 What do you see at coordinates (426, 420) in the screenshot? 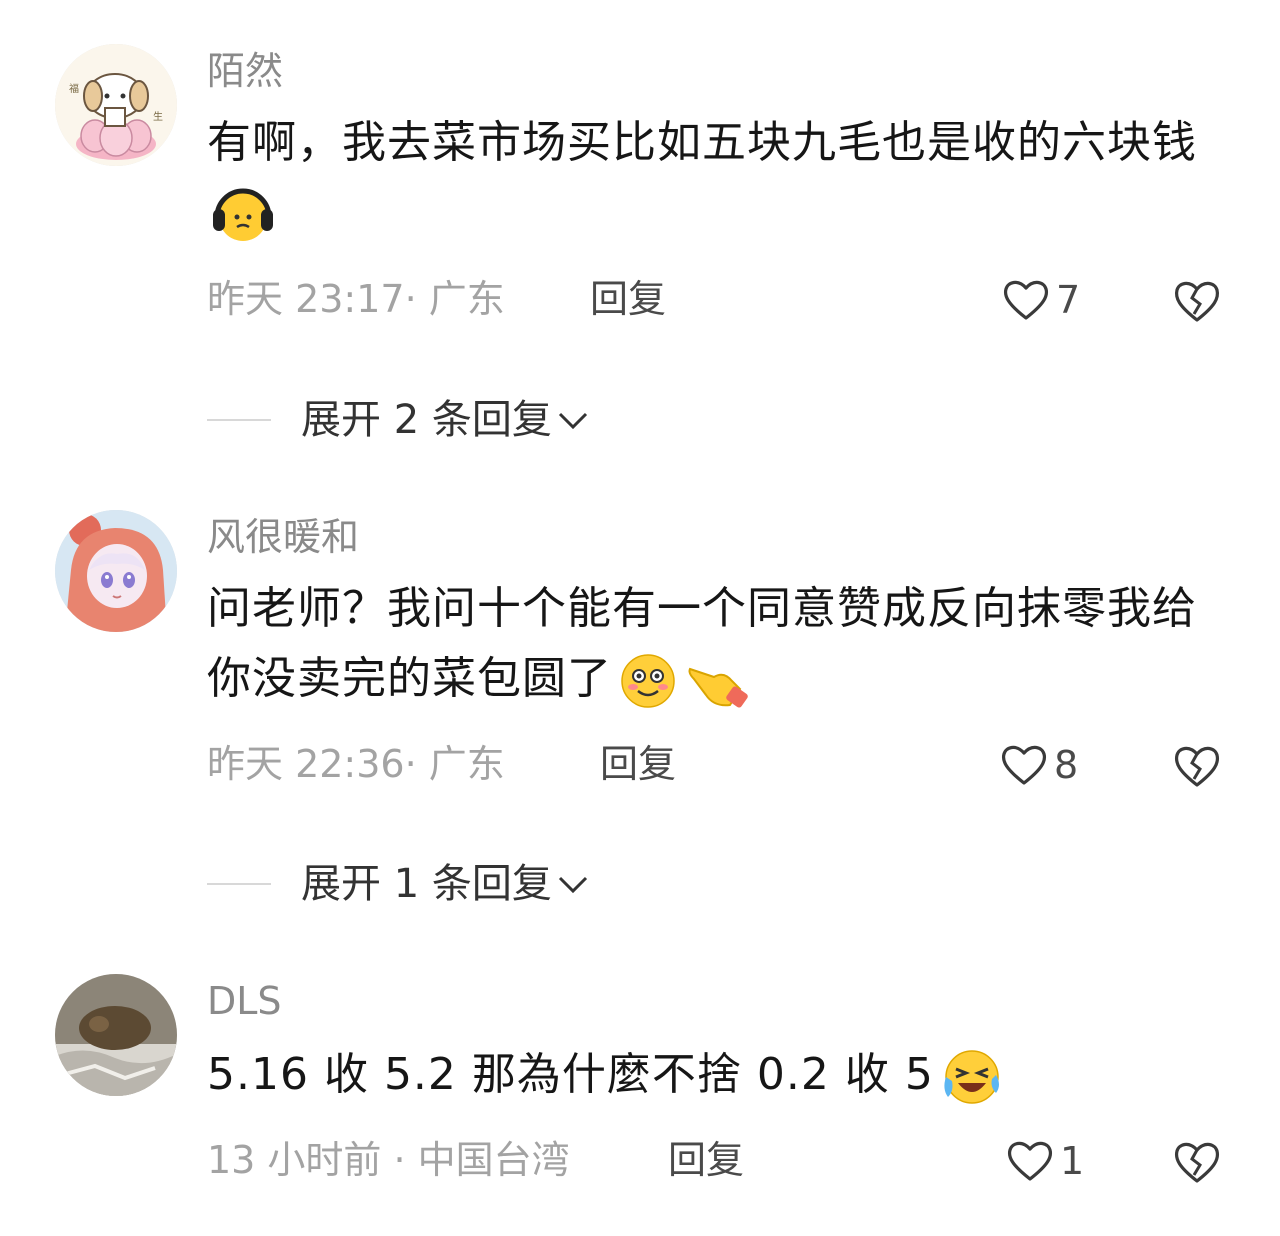
I see `expand-replies-label: 展开 2 条回复` at bounding box center [426, 420].